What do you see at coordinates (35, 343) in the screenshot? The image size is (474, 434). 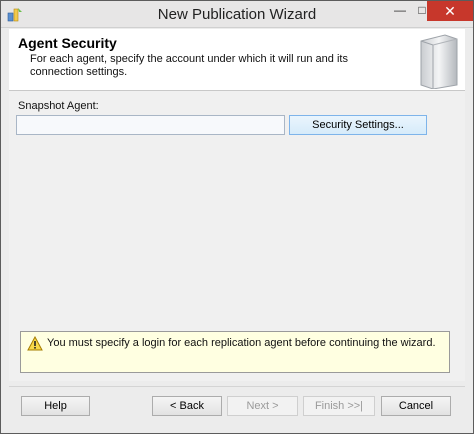 I see `warning-icon` at bounding box center [35, 343].